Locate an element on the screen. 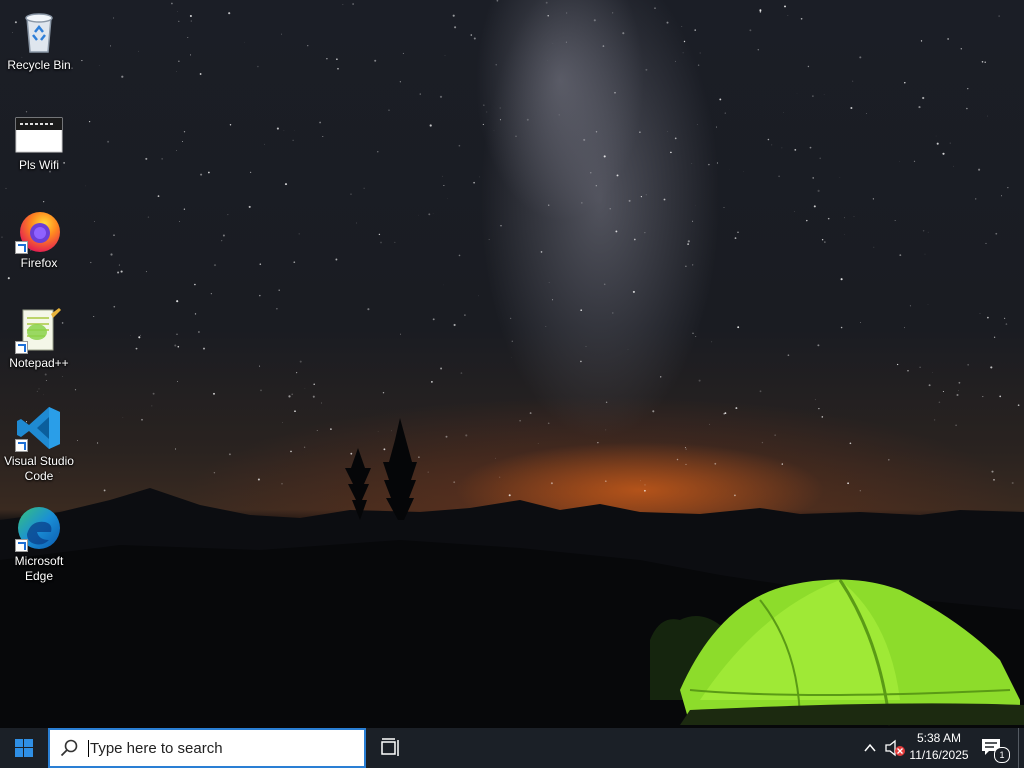  action-center-button: 1 is located at coordinates (995, 750).